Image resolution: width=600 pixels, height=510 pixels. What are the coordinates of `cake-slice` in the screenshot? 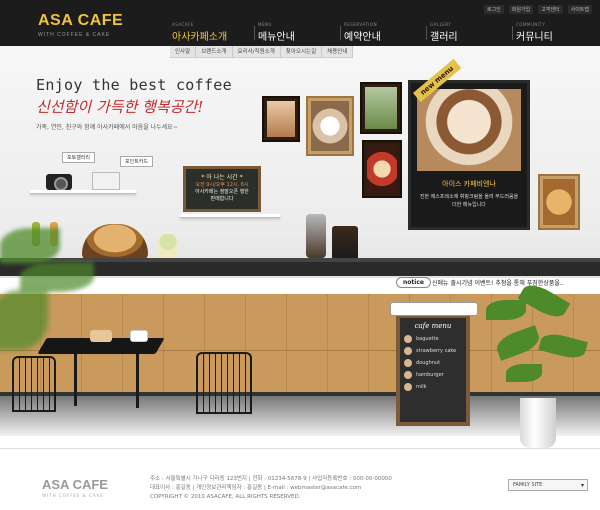 It's located at (101, 336).